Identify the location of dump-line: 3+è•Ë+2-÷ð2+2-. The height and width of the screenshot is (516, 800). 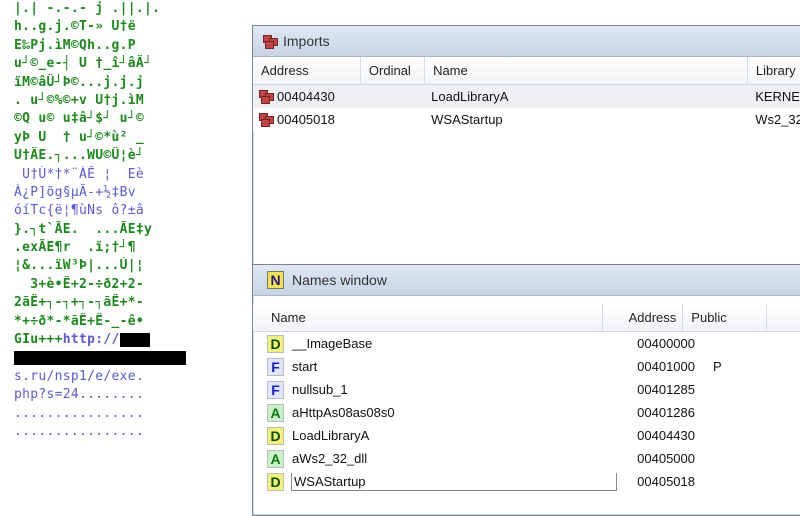
(79, 284).